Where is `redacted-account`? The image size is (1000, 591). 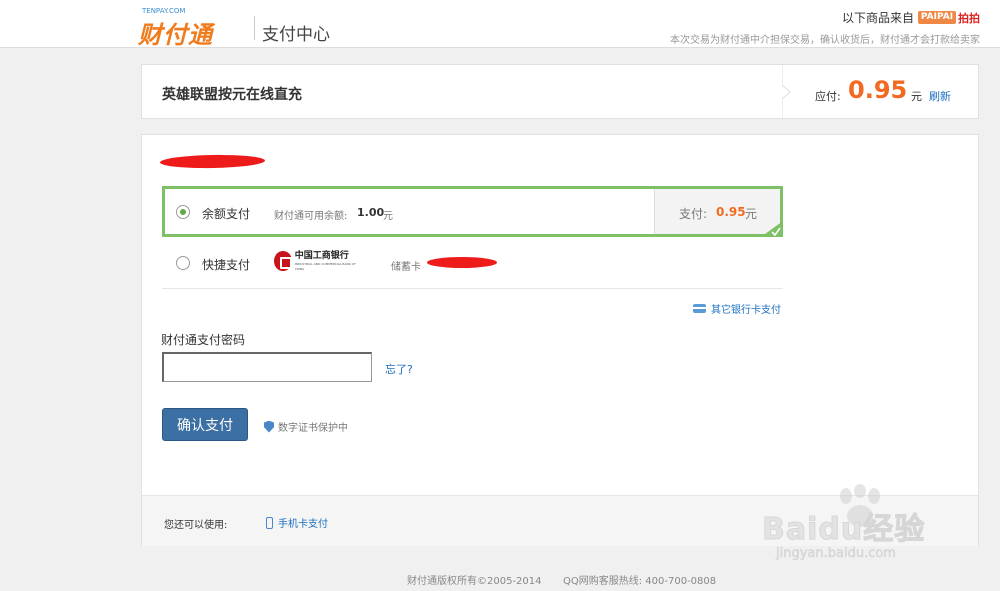 redacted-account is located at coordinates (212, 161).